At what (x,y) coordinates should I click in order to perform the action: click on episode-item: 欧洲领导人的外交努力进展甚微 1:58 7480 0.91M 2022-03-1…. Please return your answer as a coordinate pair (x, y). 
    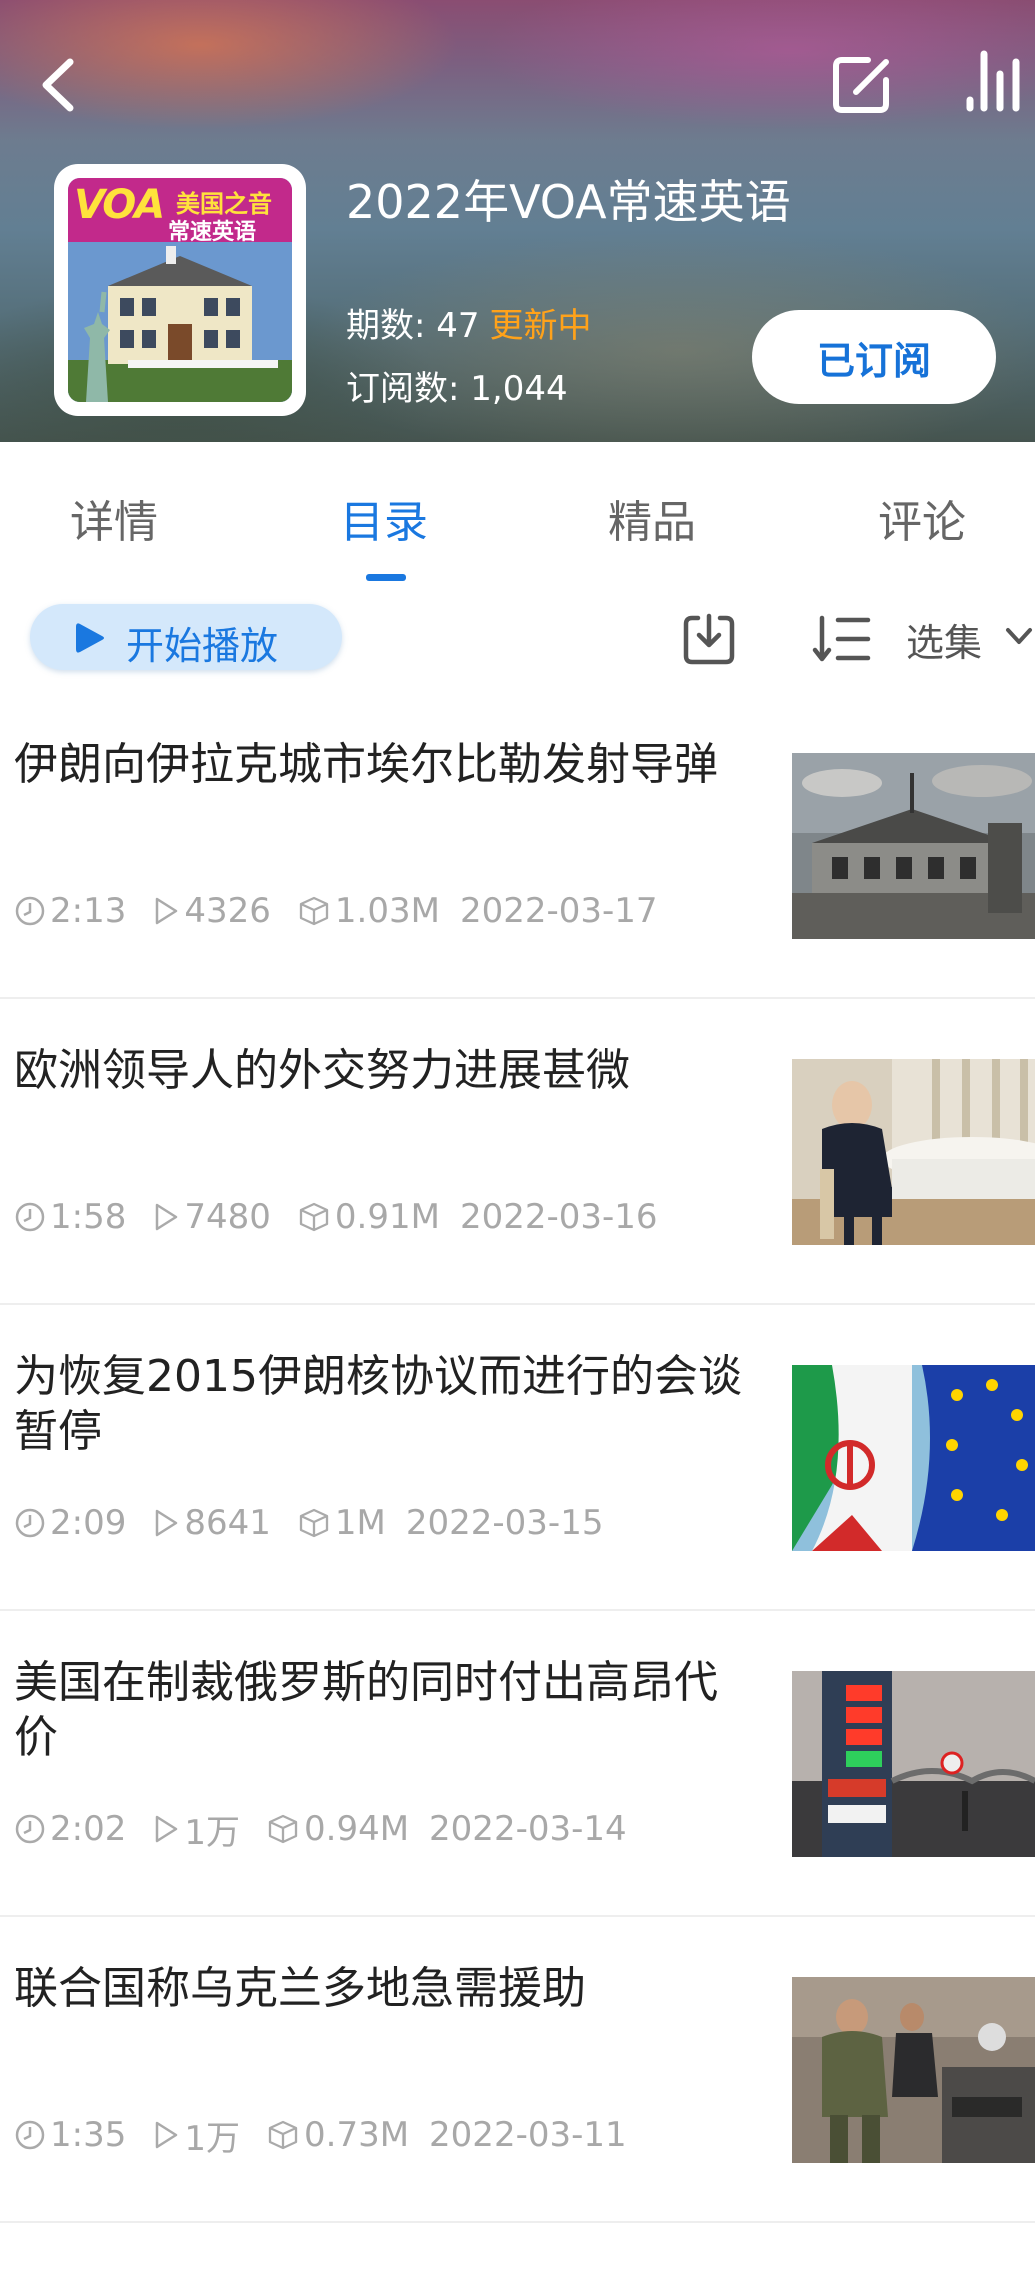
    Looking at the image, I should click on (517, 1156).